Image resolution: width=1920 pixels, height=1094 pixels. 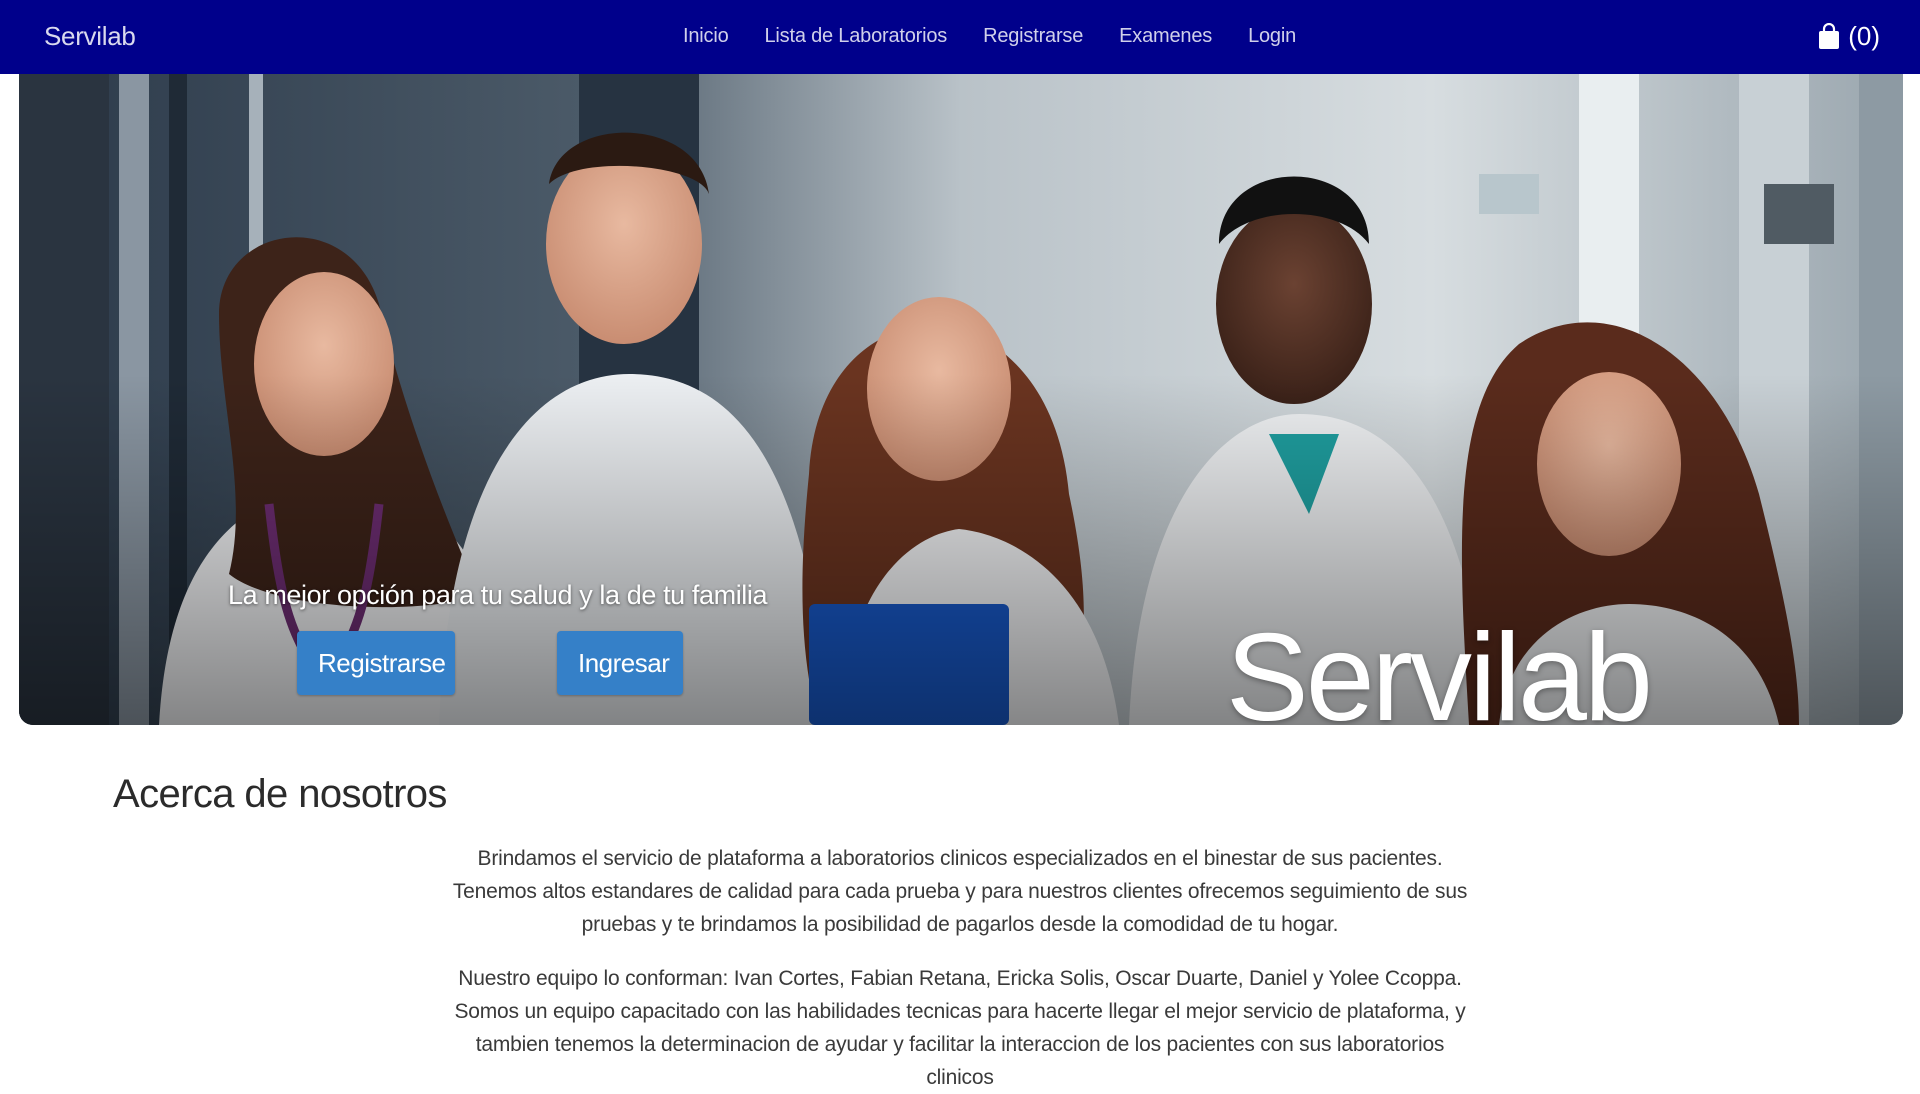 What do you see at coordinates (856, 36) in the screenshot?
I see `nav-link-lista-laboratorios: Lista de Laboratorios` at bounding box center [856, 36].